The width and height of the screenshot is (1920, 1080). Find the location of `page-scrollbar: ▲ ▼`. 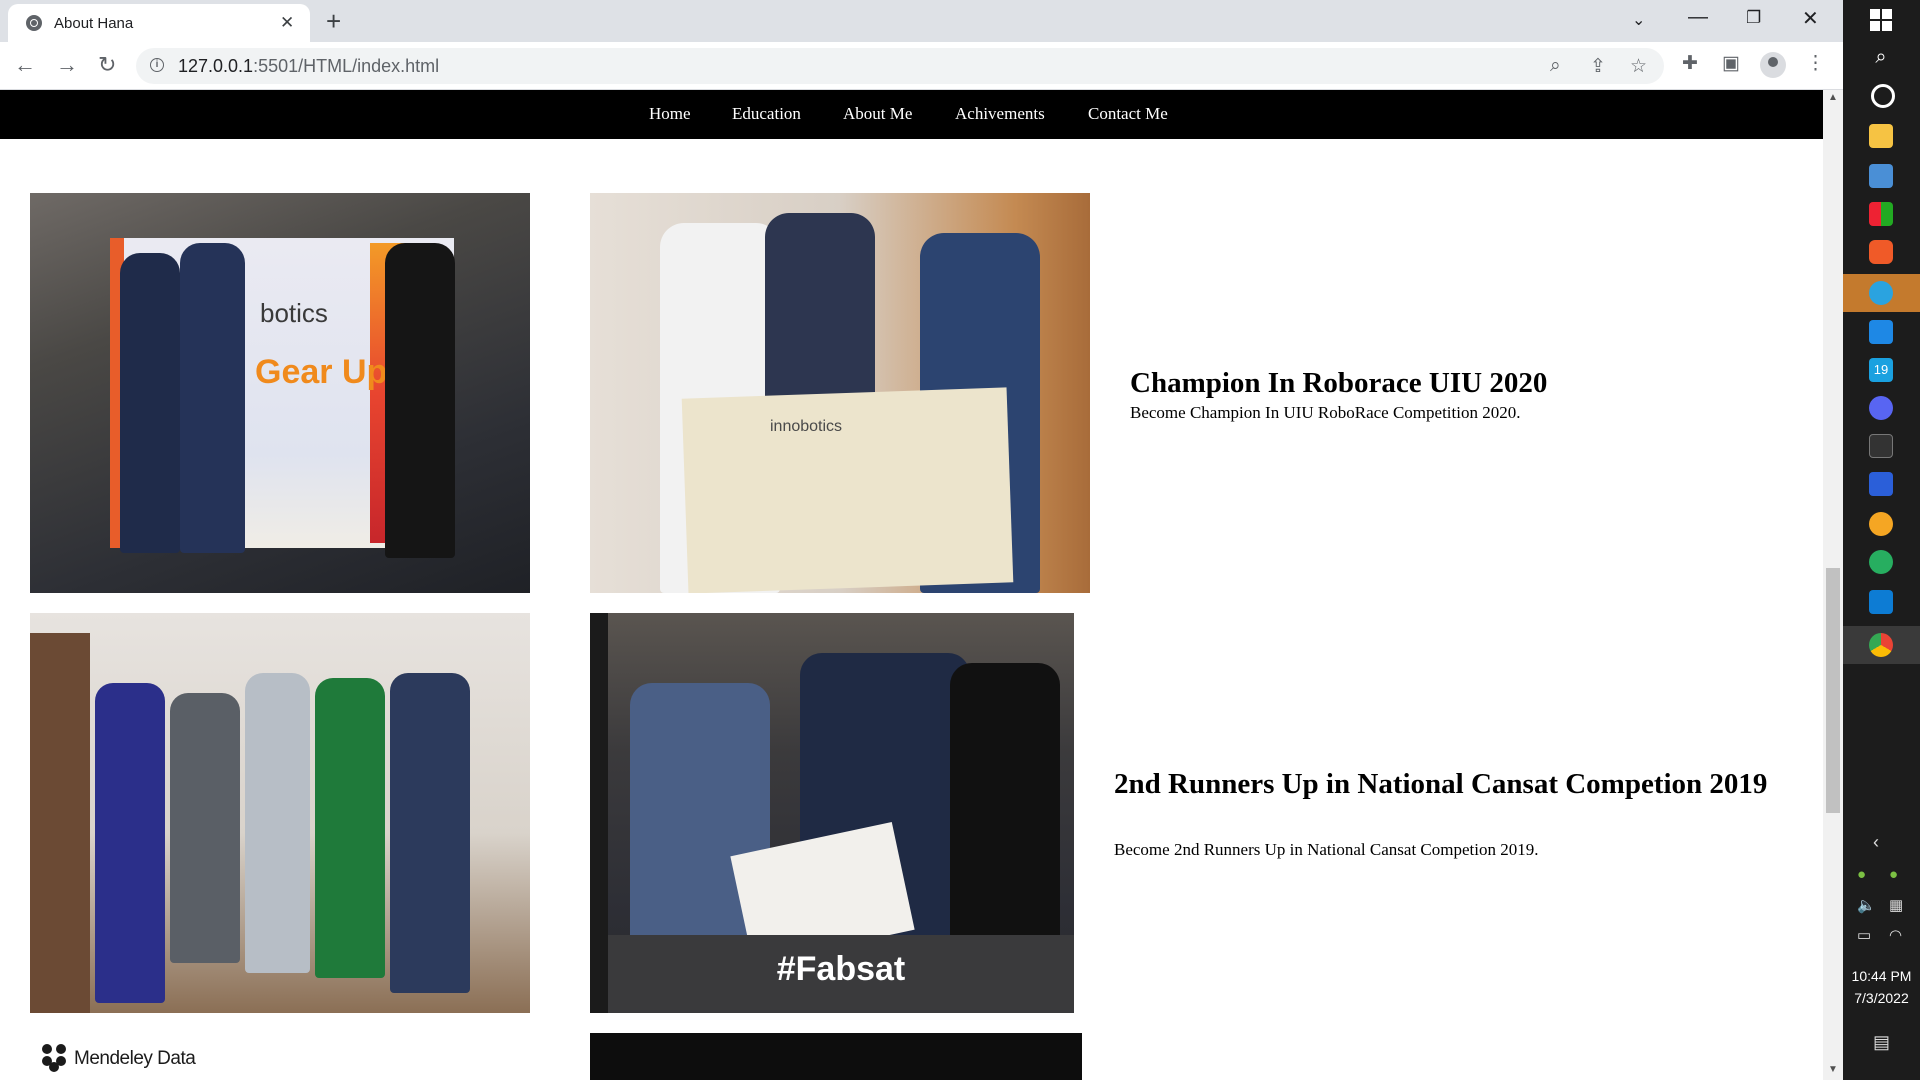

page-scrollbar: ▲ ▼ is located at coordinates (1833, 585).